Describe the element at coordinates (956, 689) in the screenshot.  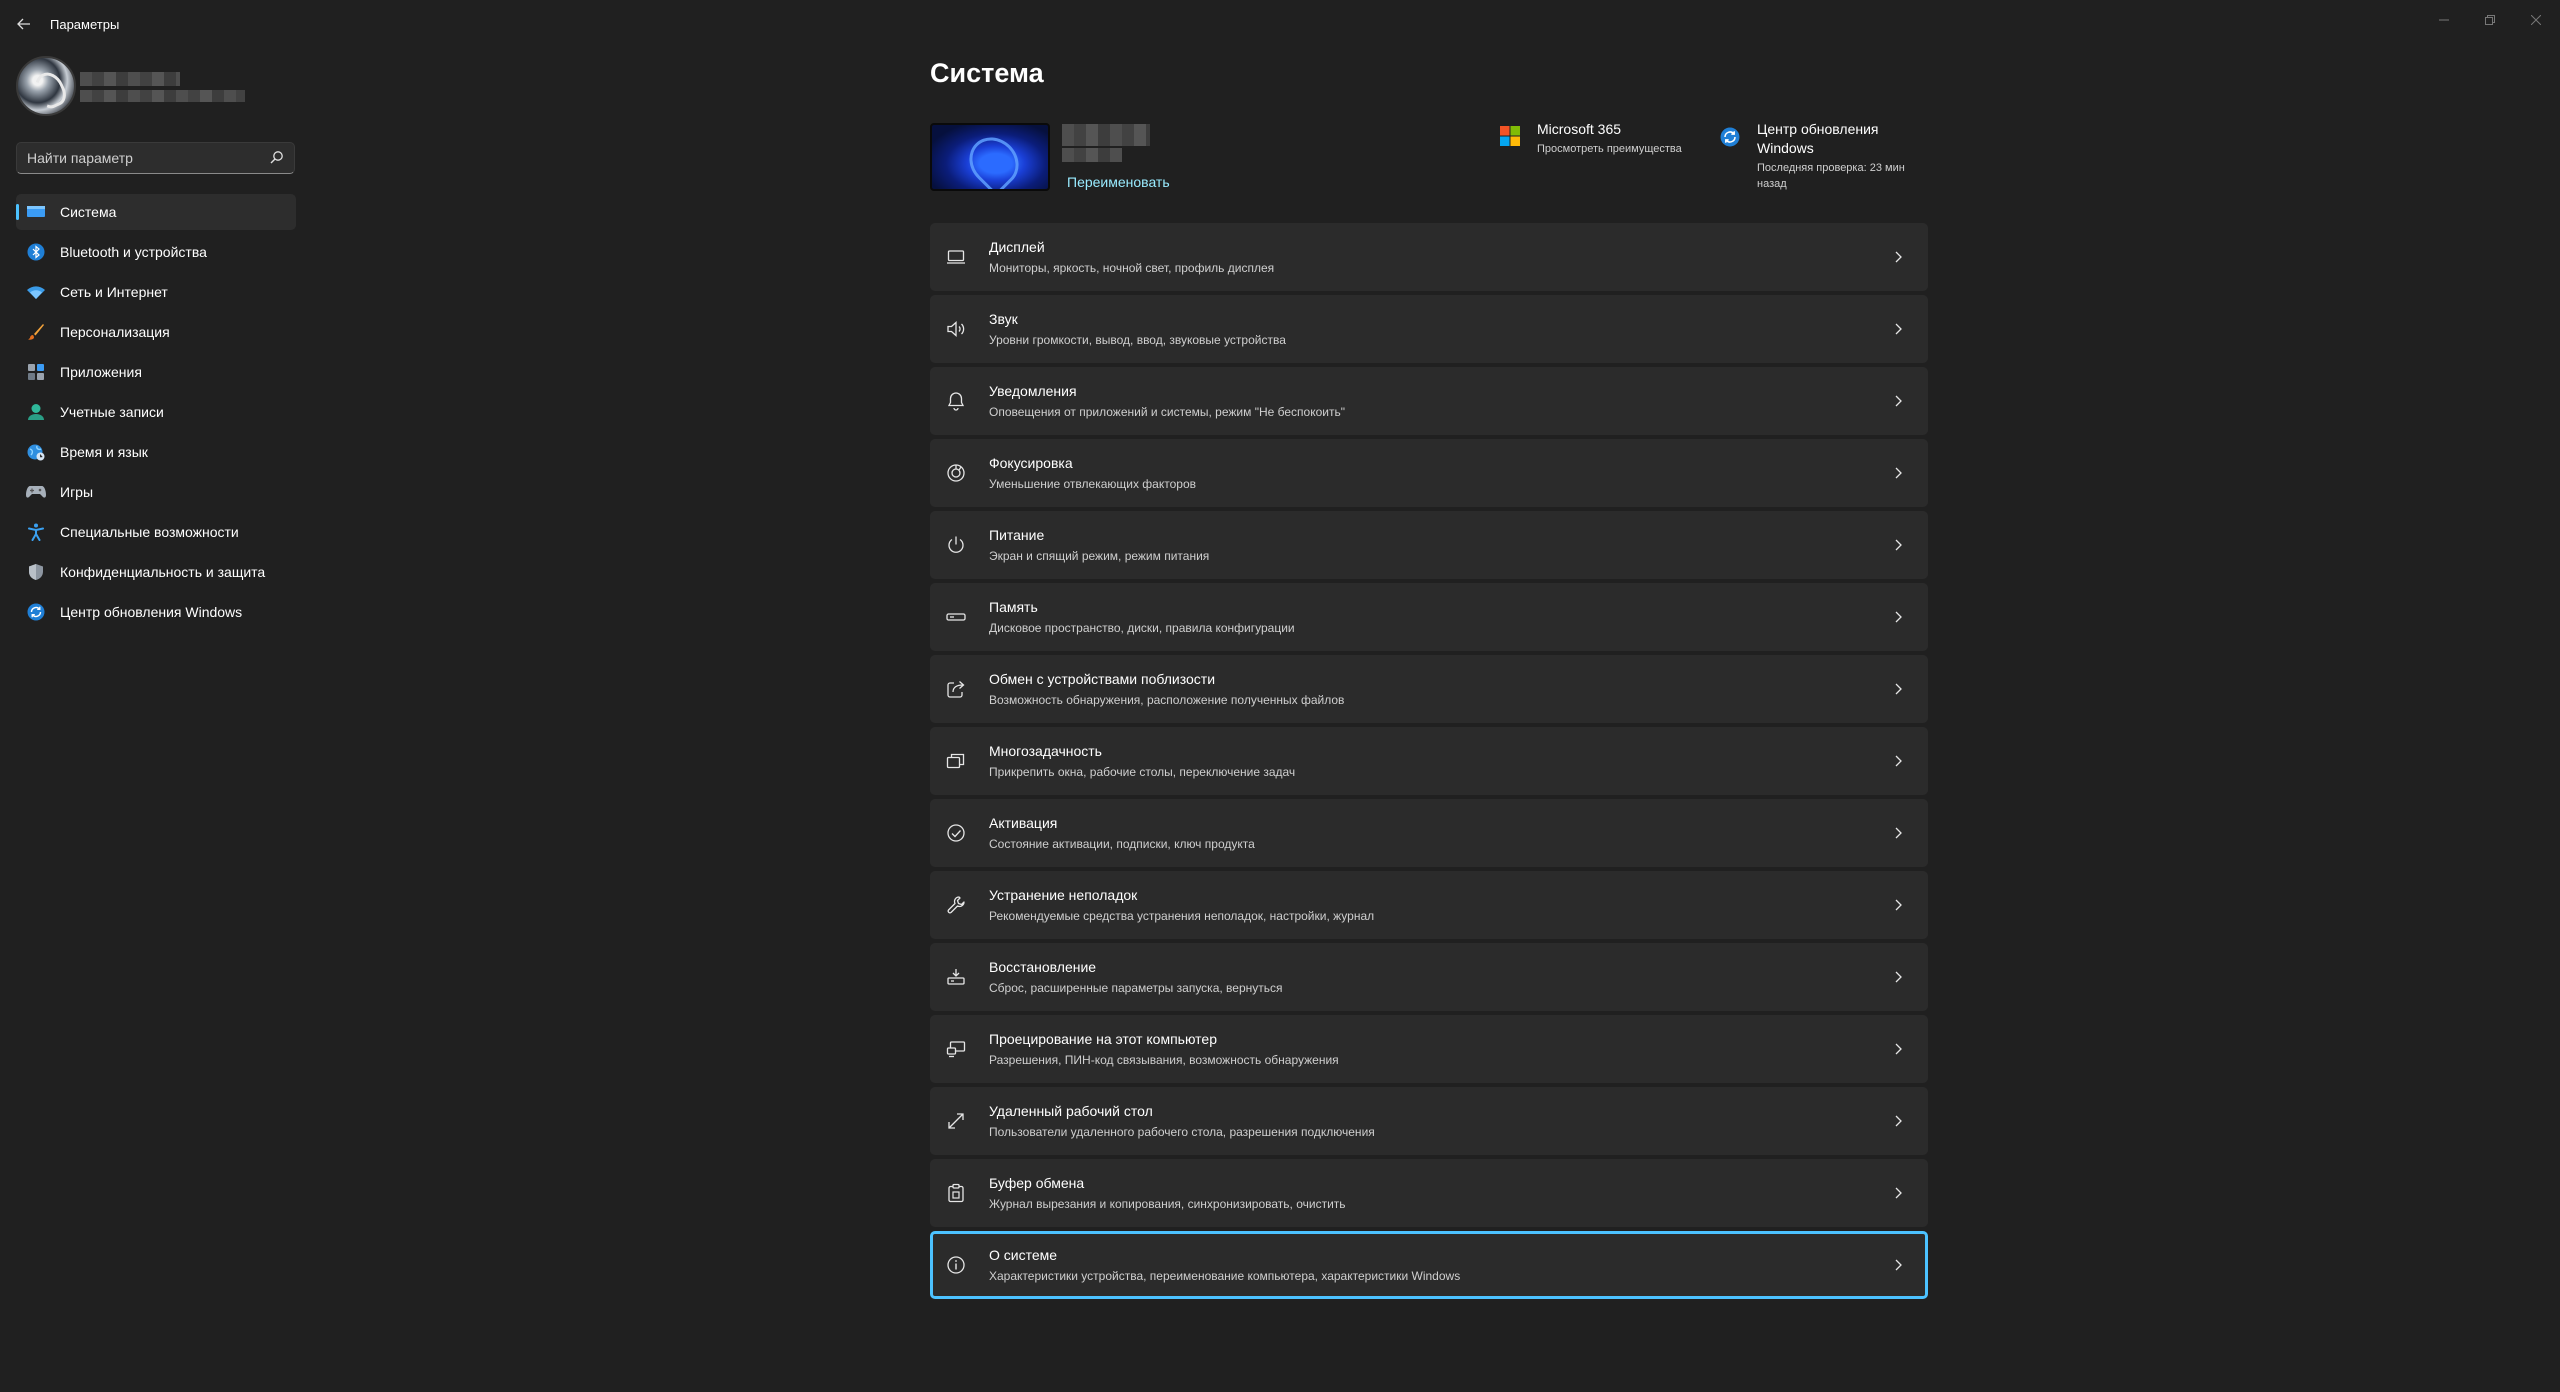
I see `share-icon` at that location.